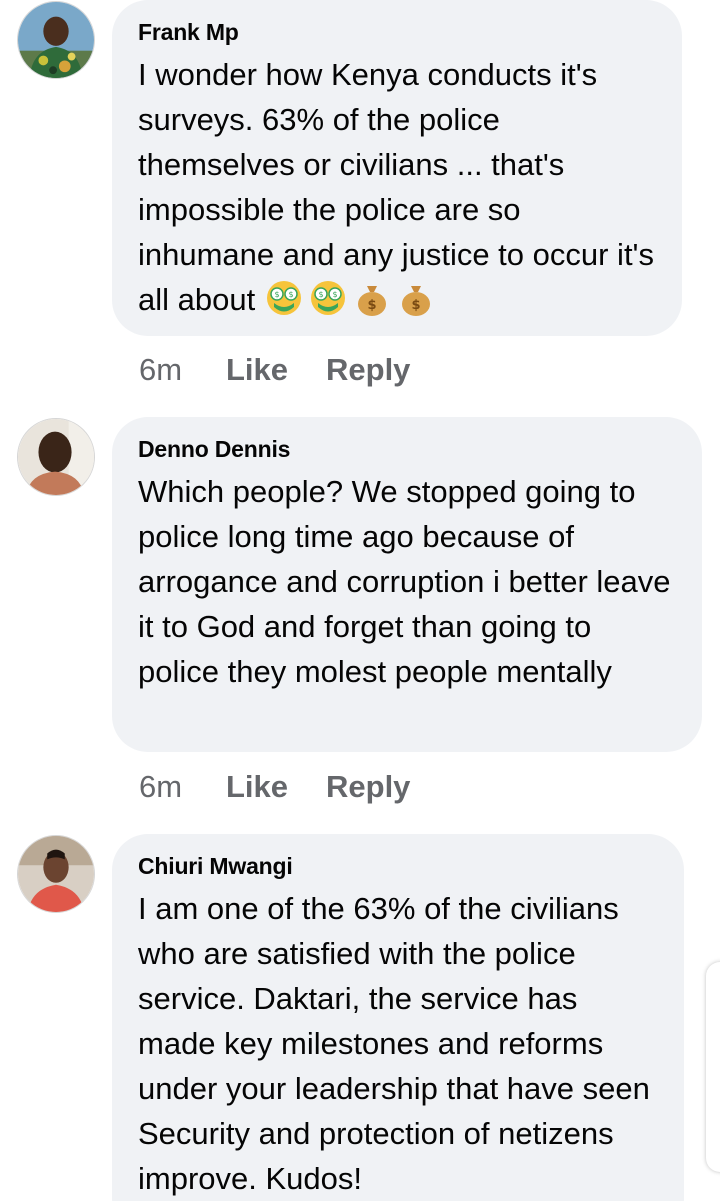 Image resolution: width=720 pixels, height=1201 pixels. Describe the element at coordinates (407, 449) in the screenshot. I see `comment-author: Denno Dennis` at that location.